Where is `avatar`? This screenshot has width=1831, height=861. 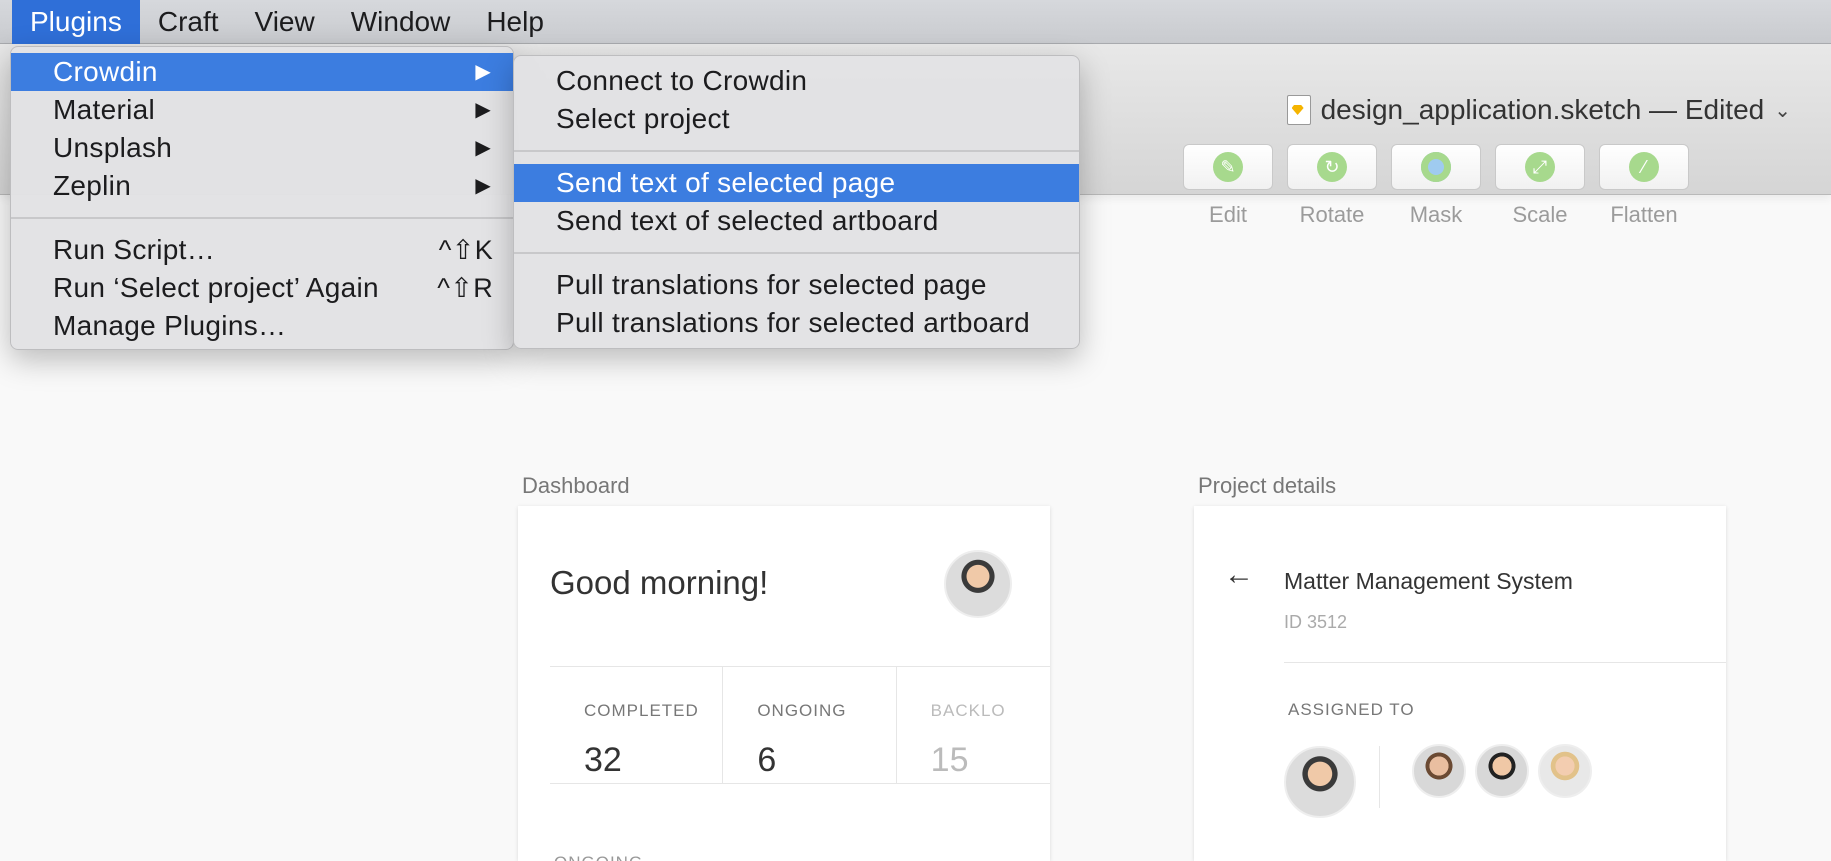 avatar is located at coordinates (978, 584).